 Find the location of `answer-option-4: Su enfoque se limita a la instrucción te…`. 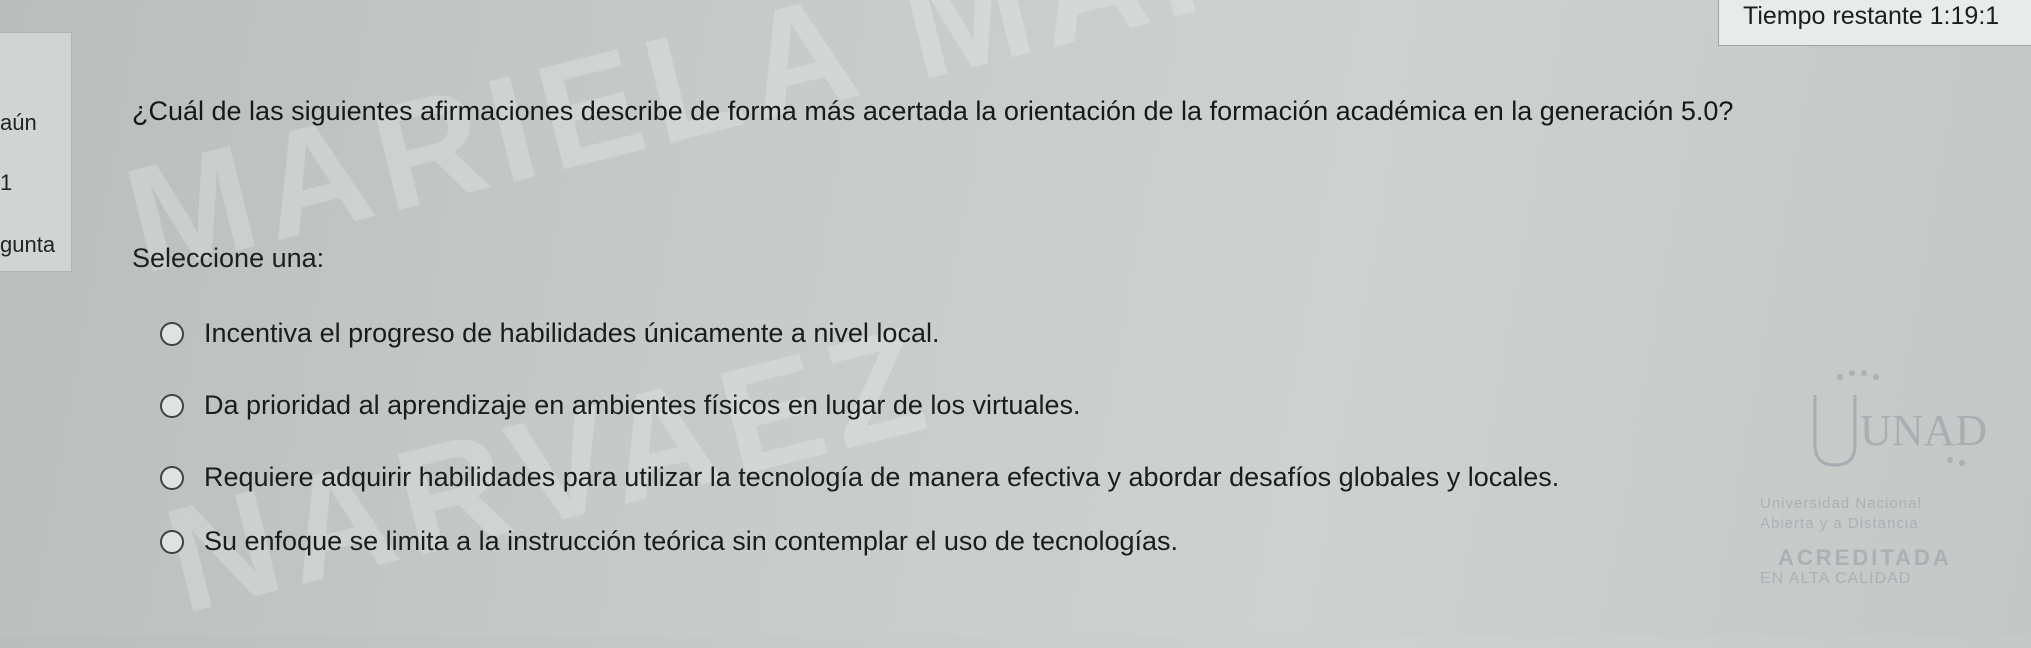

answer-option-4: Su enfoque se limita a la instrucción te… is located at coordinates (669, 541).